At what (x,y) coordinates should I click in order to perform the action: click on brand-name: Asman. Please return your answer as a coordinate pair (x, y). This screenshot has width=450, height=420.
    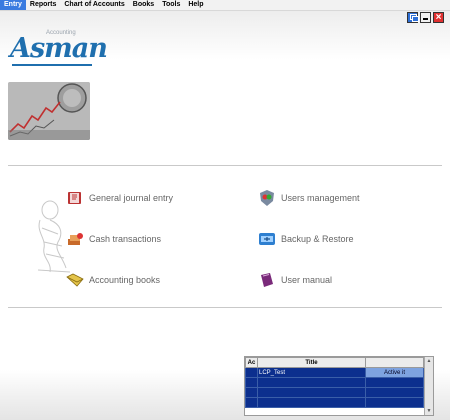
    Looking at the image, I should click on (59, 48).